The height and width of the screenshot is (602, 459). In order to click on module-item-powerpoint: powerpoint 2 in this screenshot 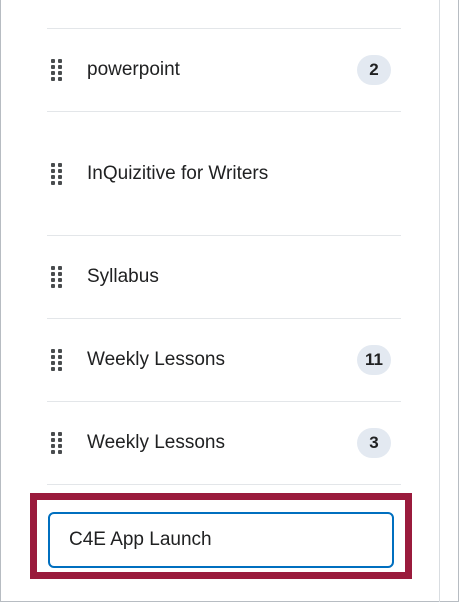, I will do `click(224, 70)`.